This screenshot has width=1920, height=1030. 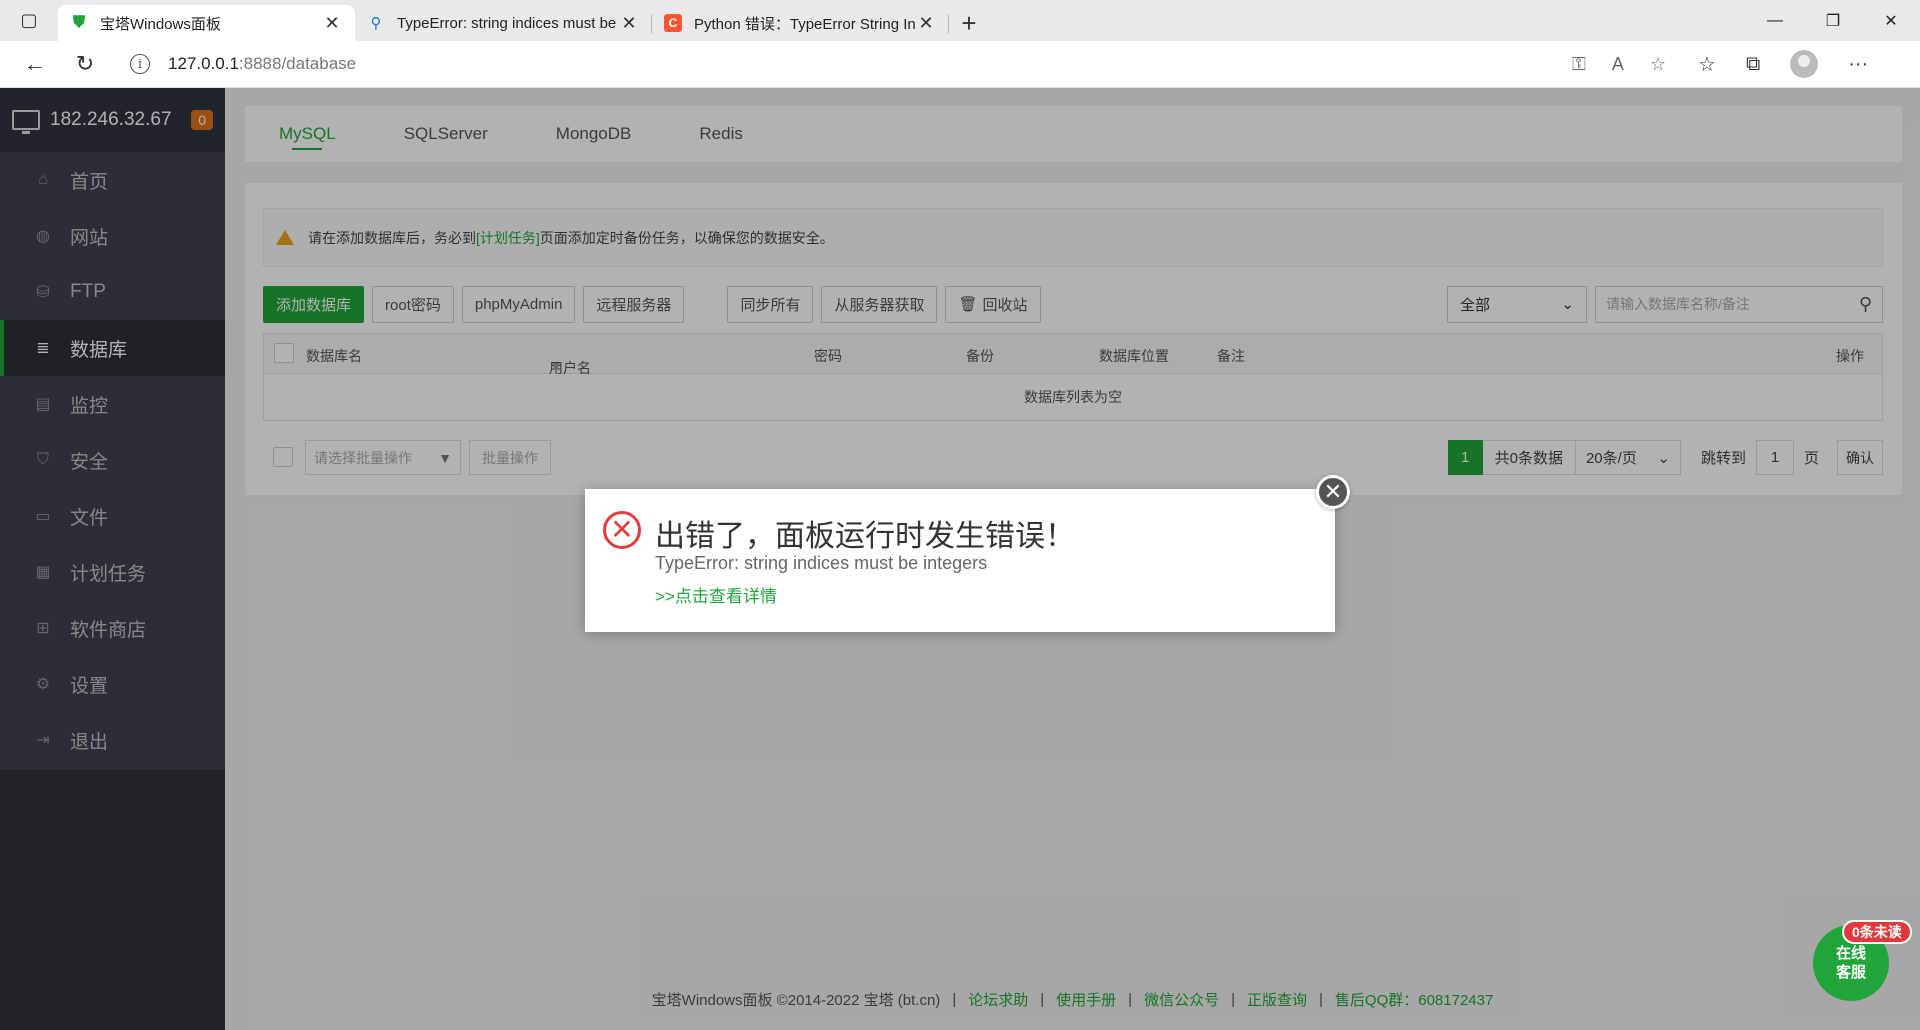 I want to click on url-host: 127.0.0.1, so click(x=203, y=63).